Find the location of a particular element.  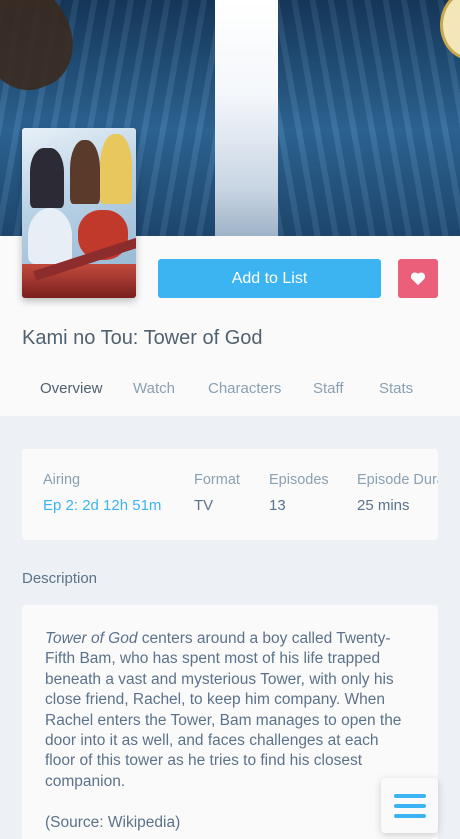

format-info: Format TV is located at coordinates (217, 493).